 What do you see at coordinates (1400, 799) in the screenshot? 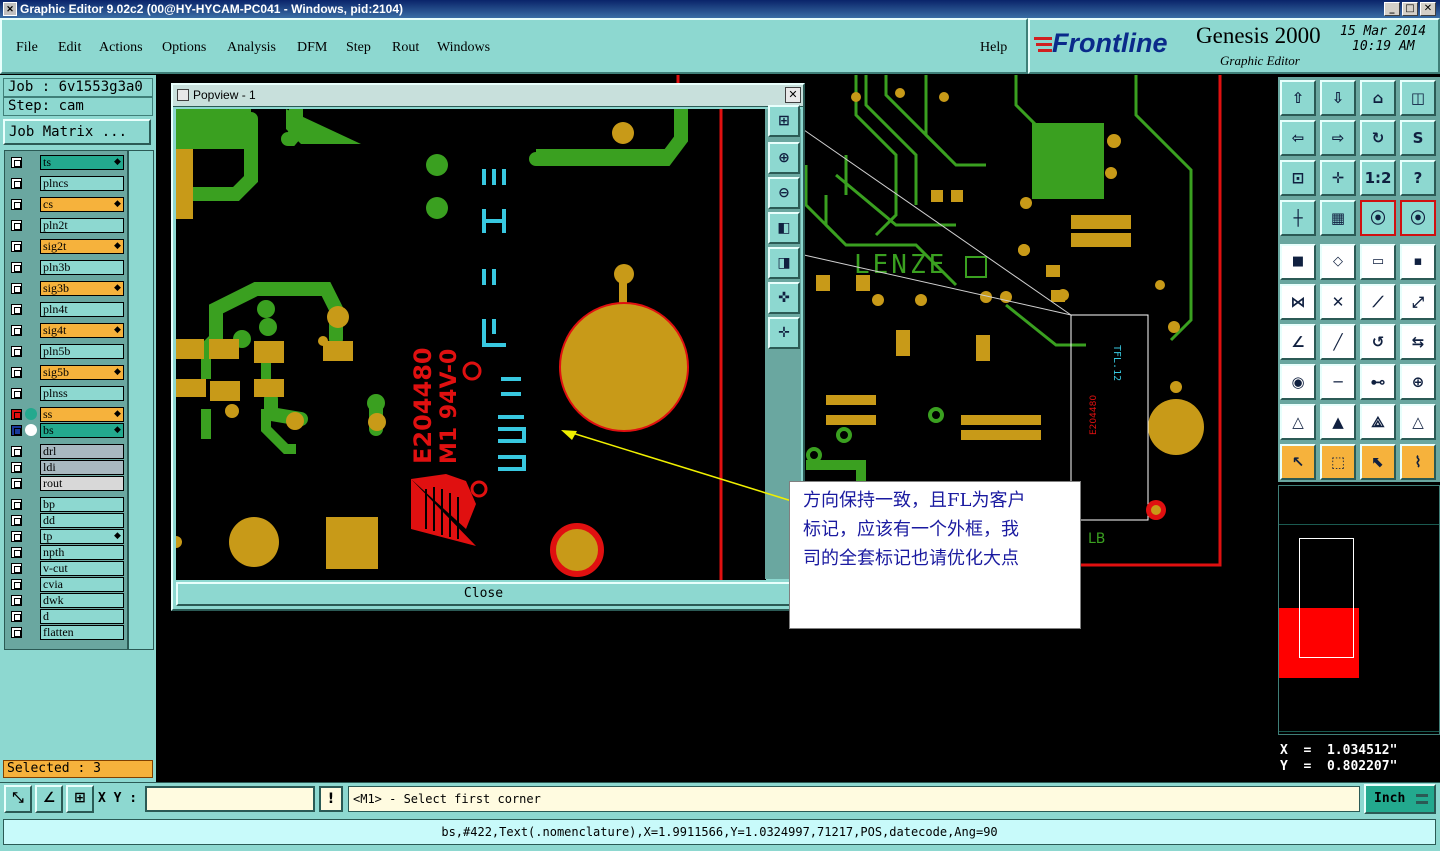
I see `units-selector: Inch` at bounding box center [1400, 799].